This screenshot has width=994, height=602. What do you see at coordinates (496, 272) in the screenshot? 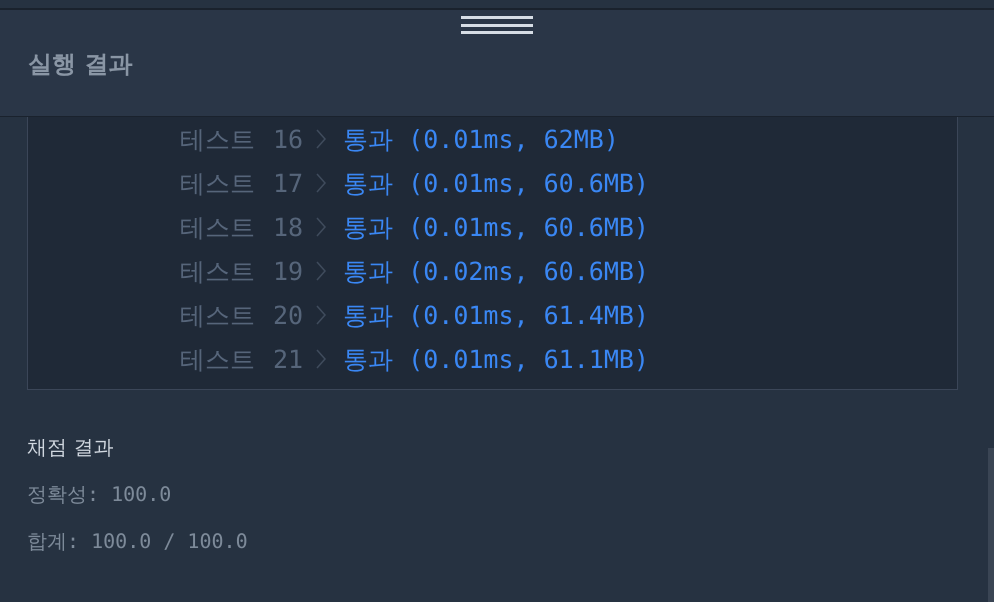
I see `test-result: 통과 (0.02ms, 60.6MB)` at bounding box center [496, 272].